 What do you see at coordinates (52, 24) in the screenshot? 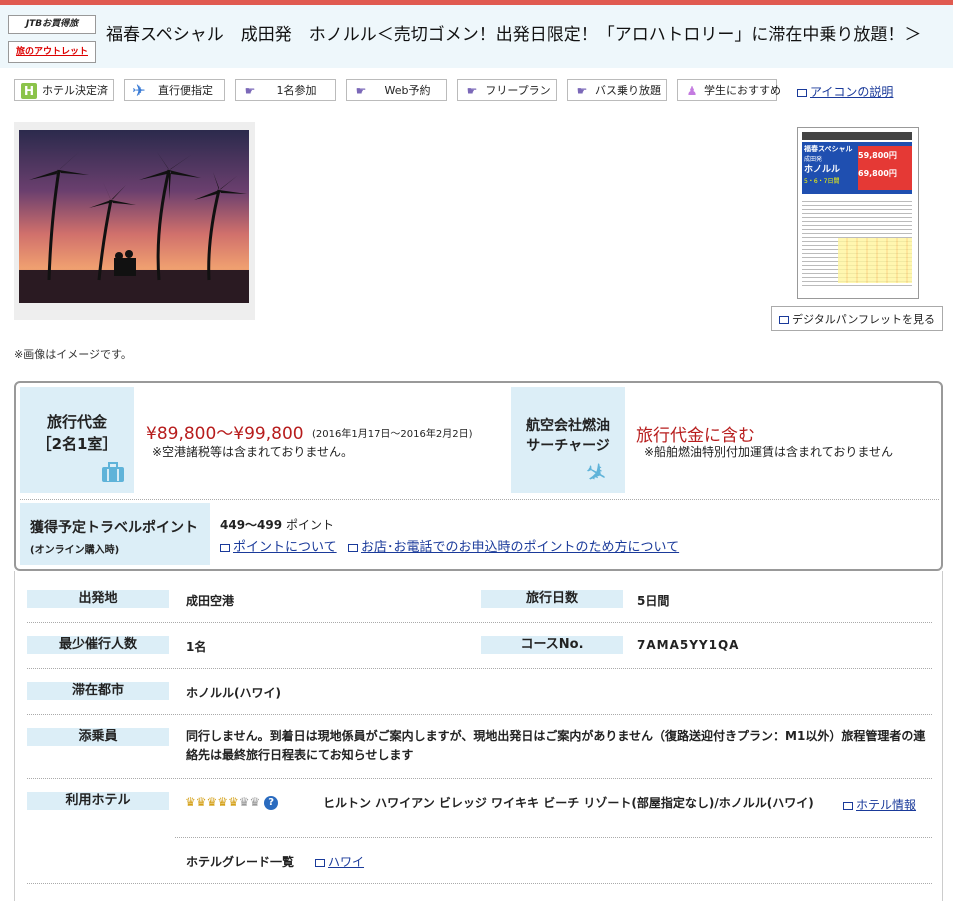
I see `brand-logo-jtb: JTBお買得旅` at bounding box center [52, 24].